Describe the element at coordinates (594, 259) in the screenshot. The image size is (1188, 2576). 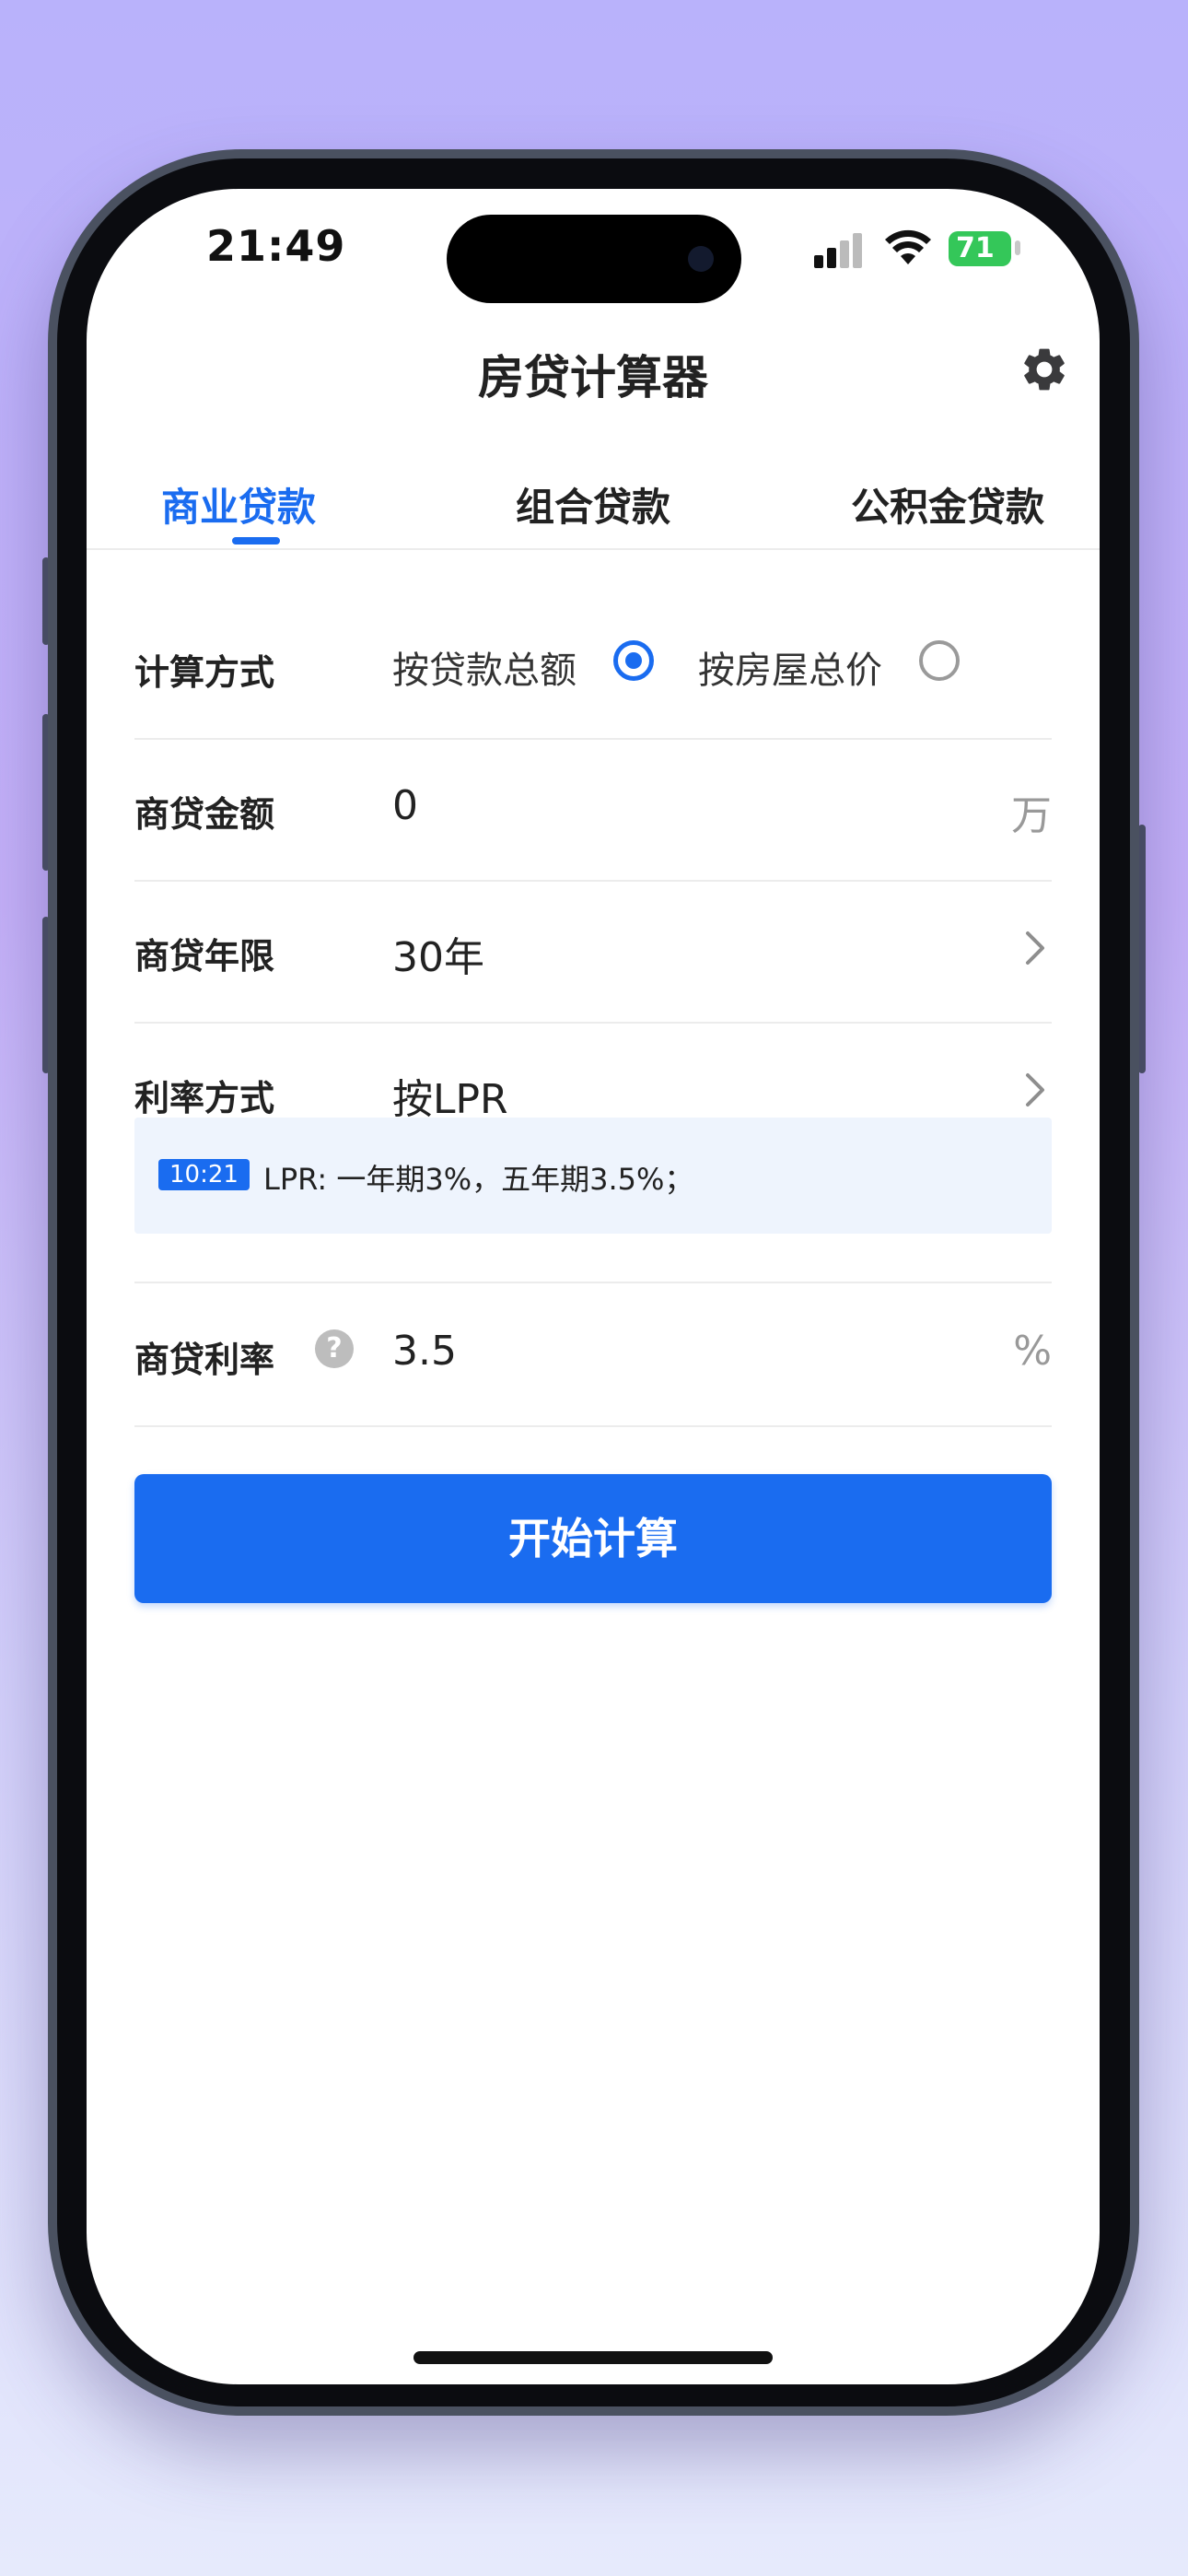
I see `dynamic-island` at that location.